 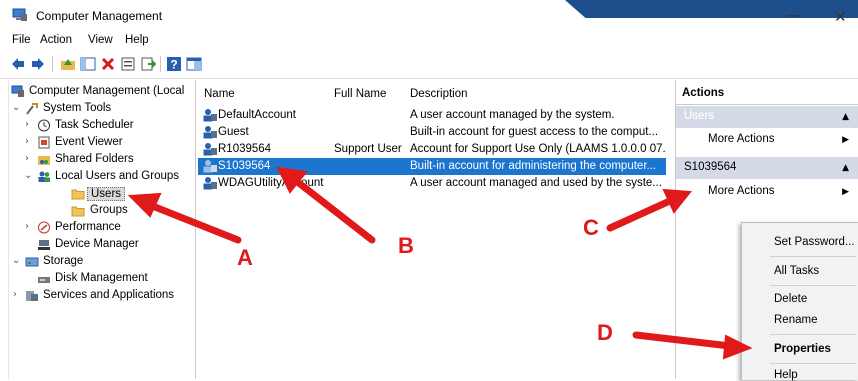 What do you see at coordinates (32, 109) in the screenshot?
I see `tools-icon` at bounding box center [32, 109].